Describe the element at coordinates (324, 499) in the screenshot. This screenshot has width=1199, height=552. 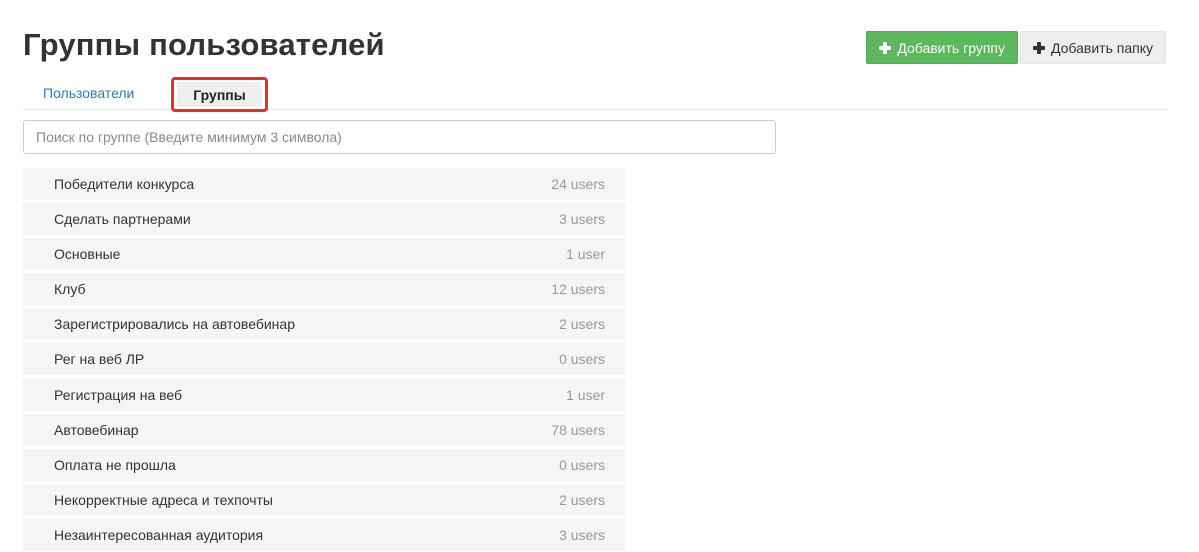
I see `list-item: Некорректные адреса и техпочты 2 users` at that location.